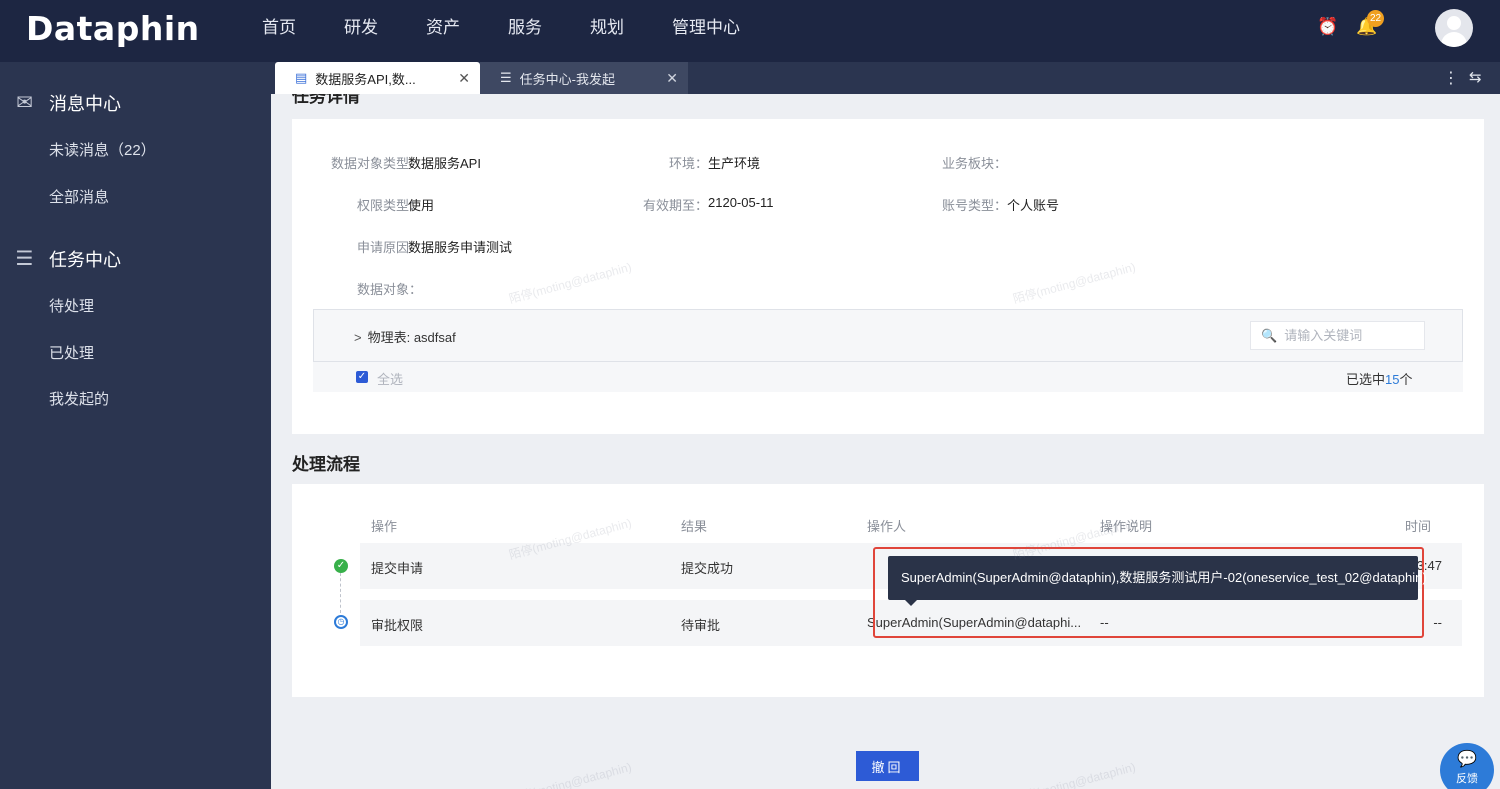  I want to click on sidebar-group-messages: ✉ 消息中心, so click(66, 103).